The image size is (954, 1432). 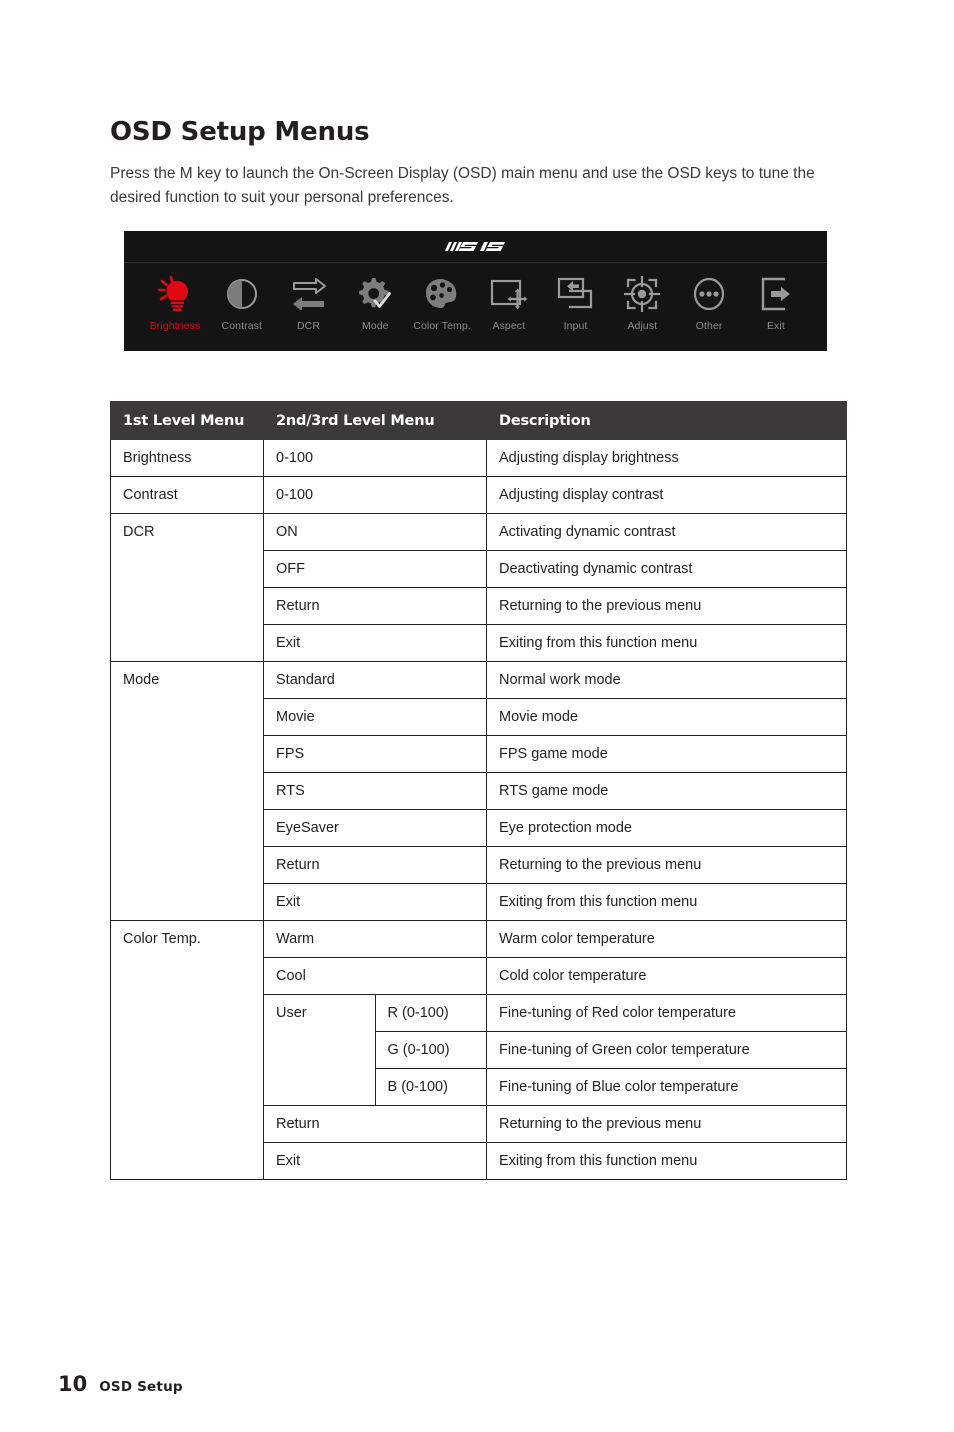 I want to click on cell-level2: FPS, so click(x=375, y=754).